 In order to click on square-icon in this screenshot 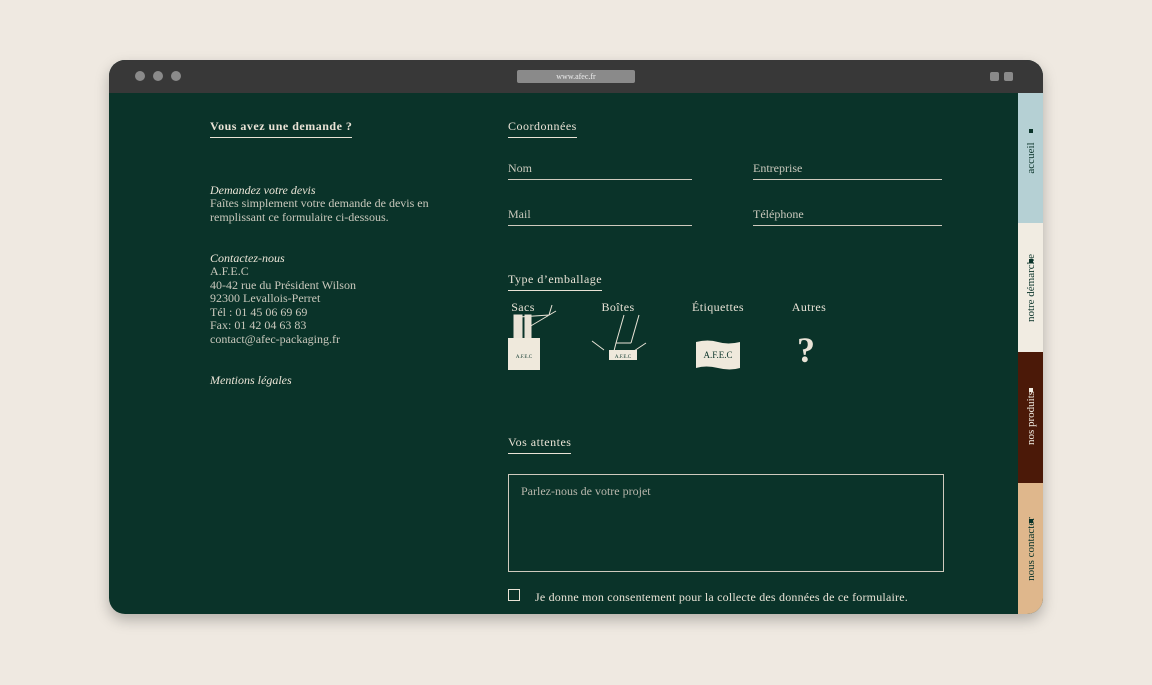, I will do `click(1031, 131)`.